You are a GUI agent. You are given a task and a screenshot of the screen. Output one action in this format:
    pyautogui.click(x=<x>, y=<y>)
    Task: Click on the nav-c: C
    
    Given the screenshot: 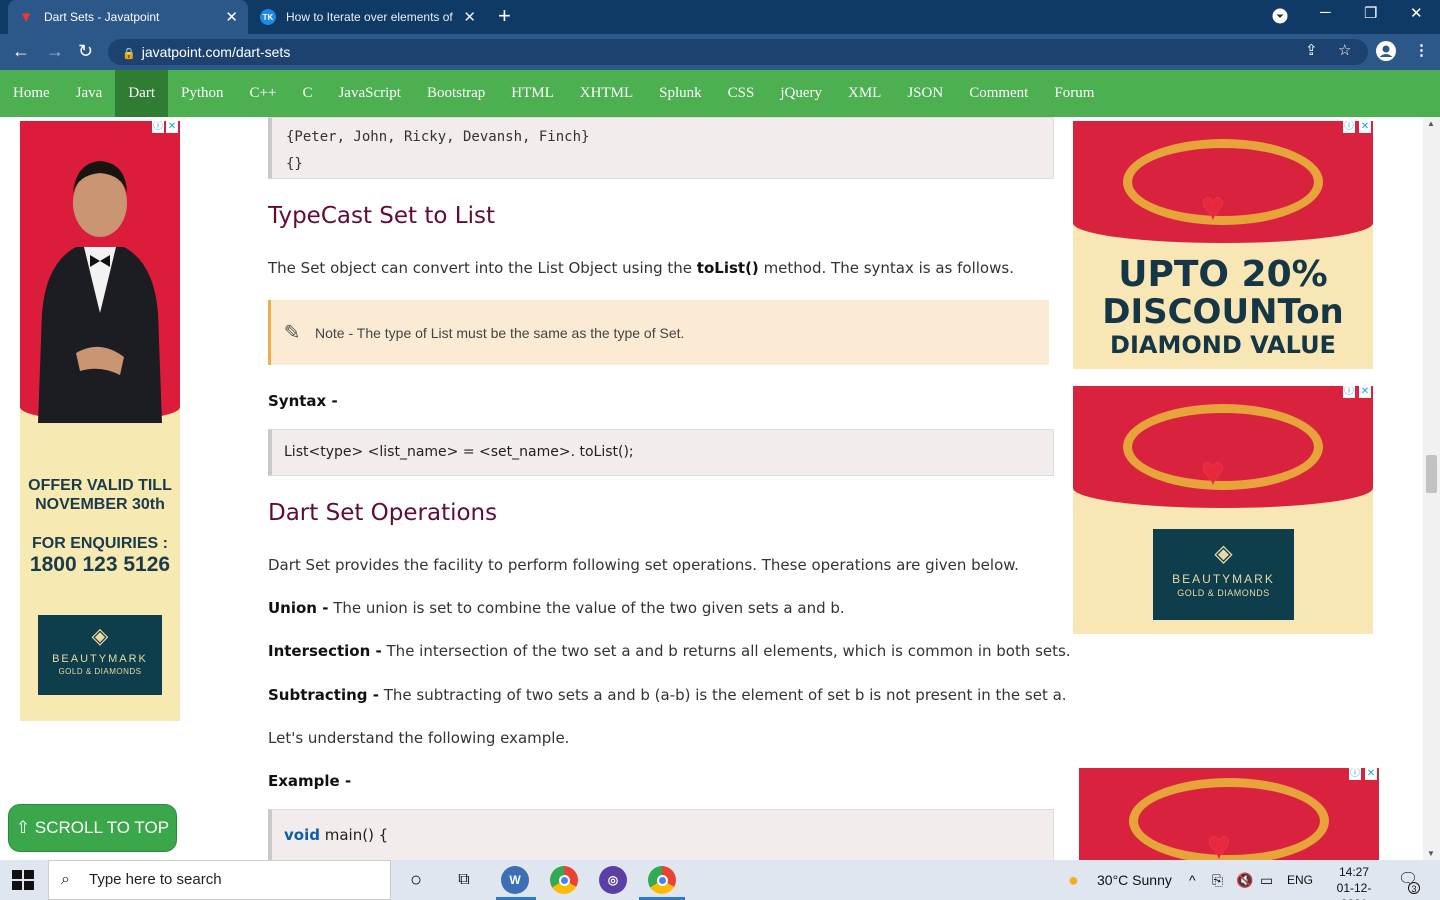 What is the action you would take?
    pyautogui.click(x=307, y=93)
    